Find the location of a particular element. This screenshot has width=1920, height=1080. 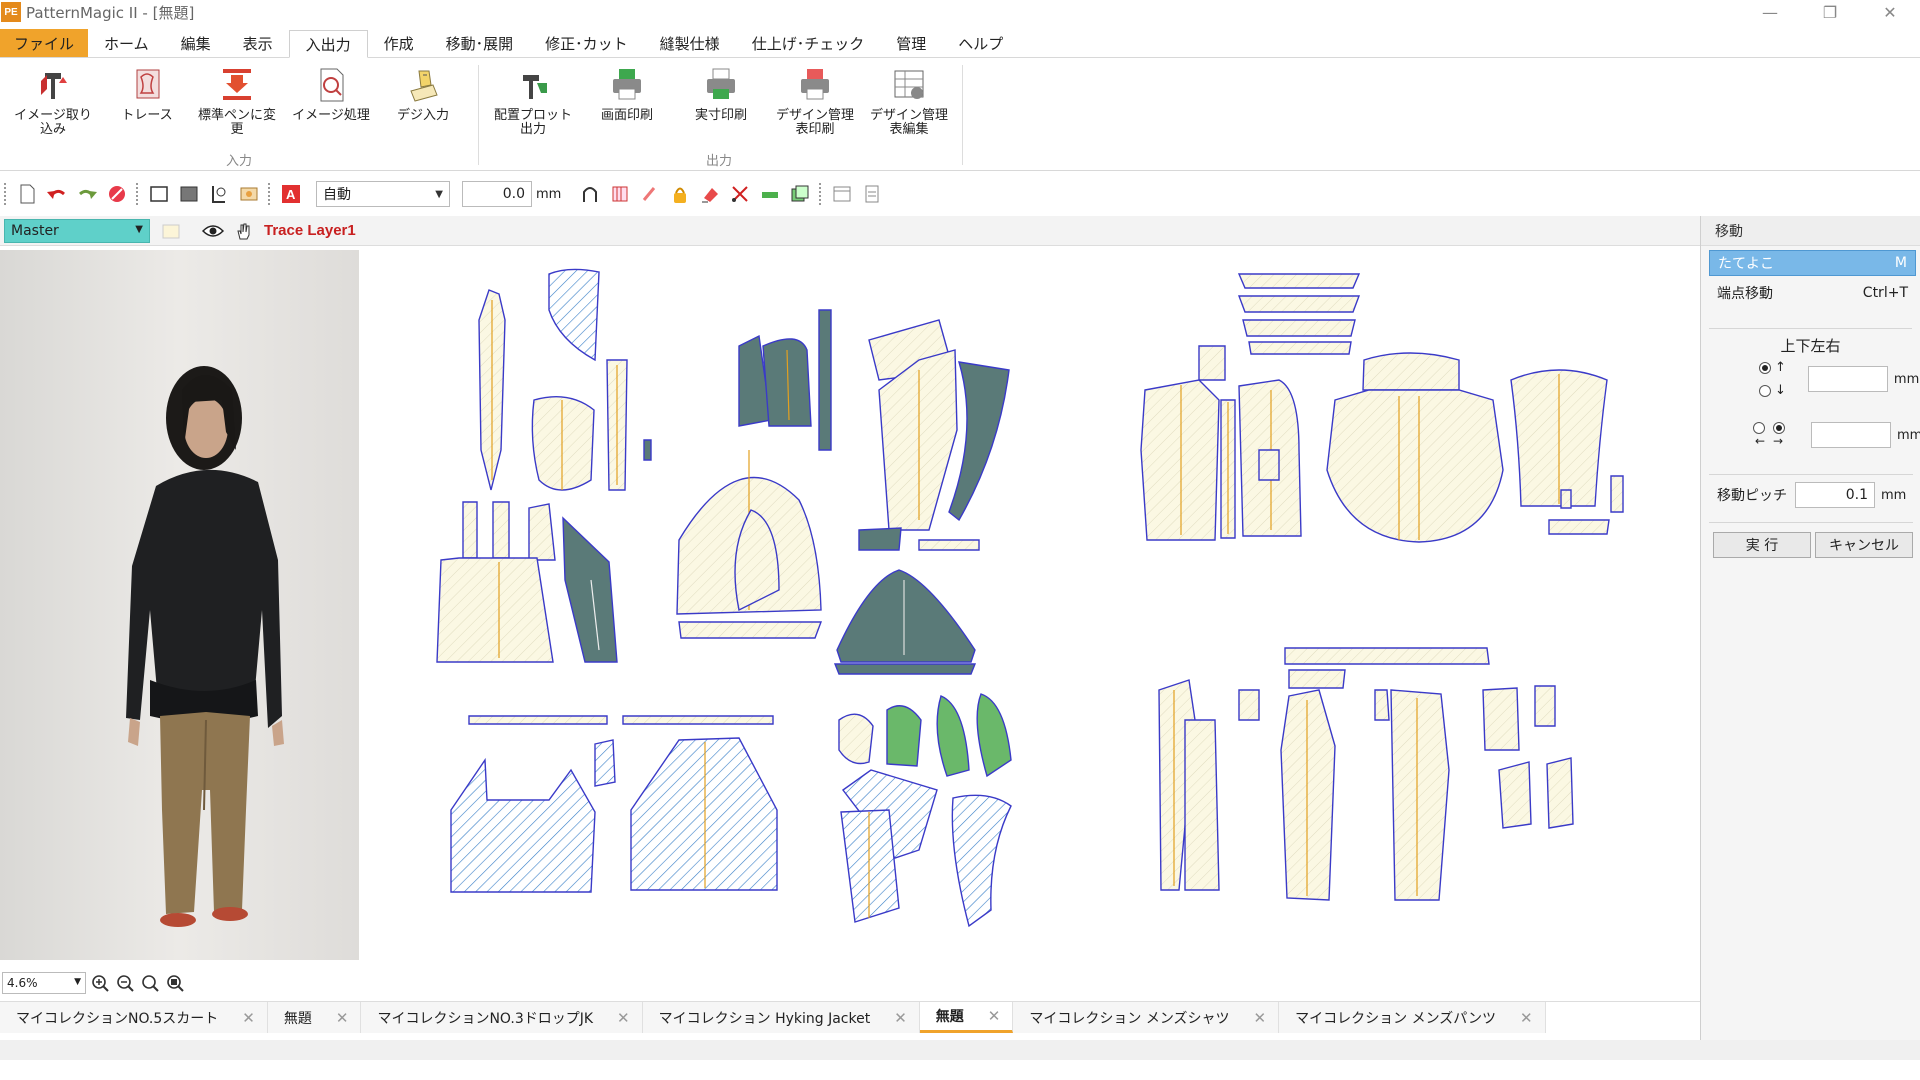

tab-manage: 管理 is located at coordinates (911, 43).